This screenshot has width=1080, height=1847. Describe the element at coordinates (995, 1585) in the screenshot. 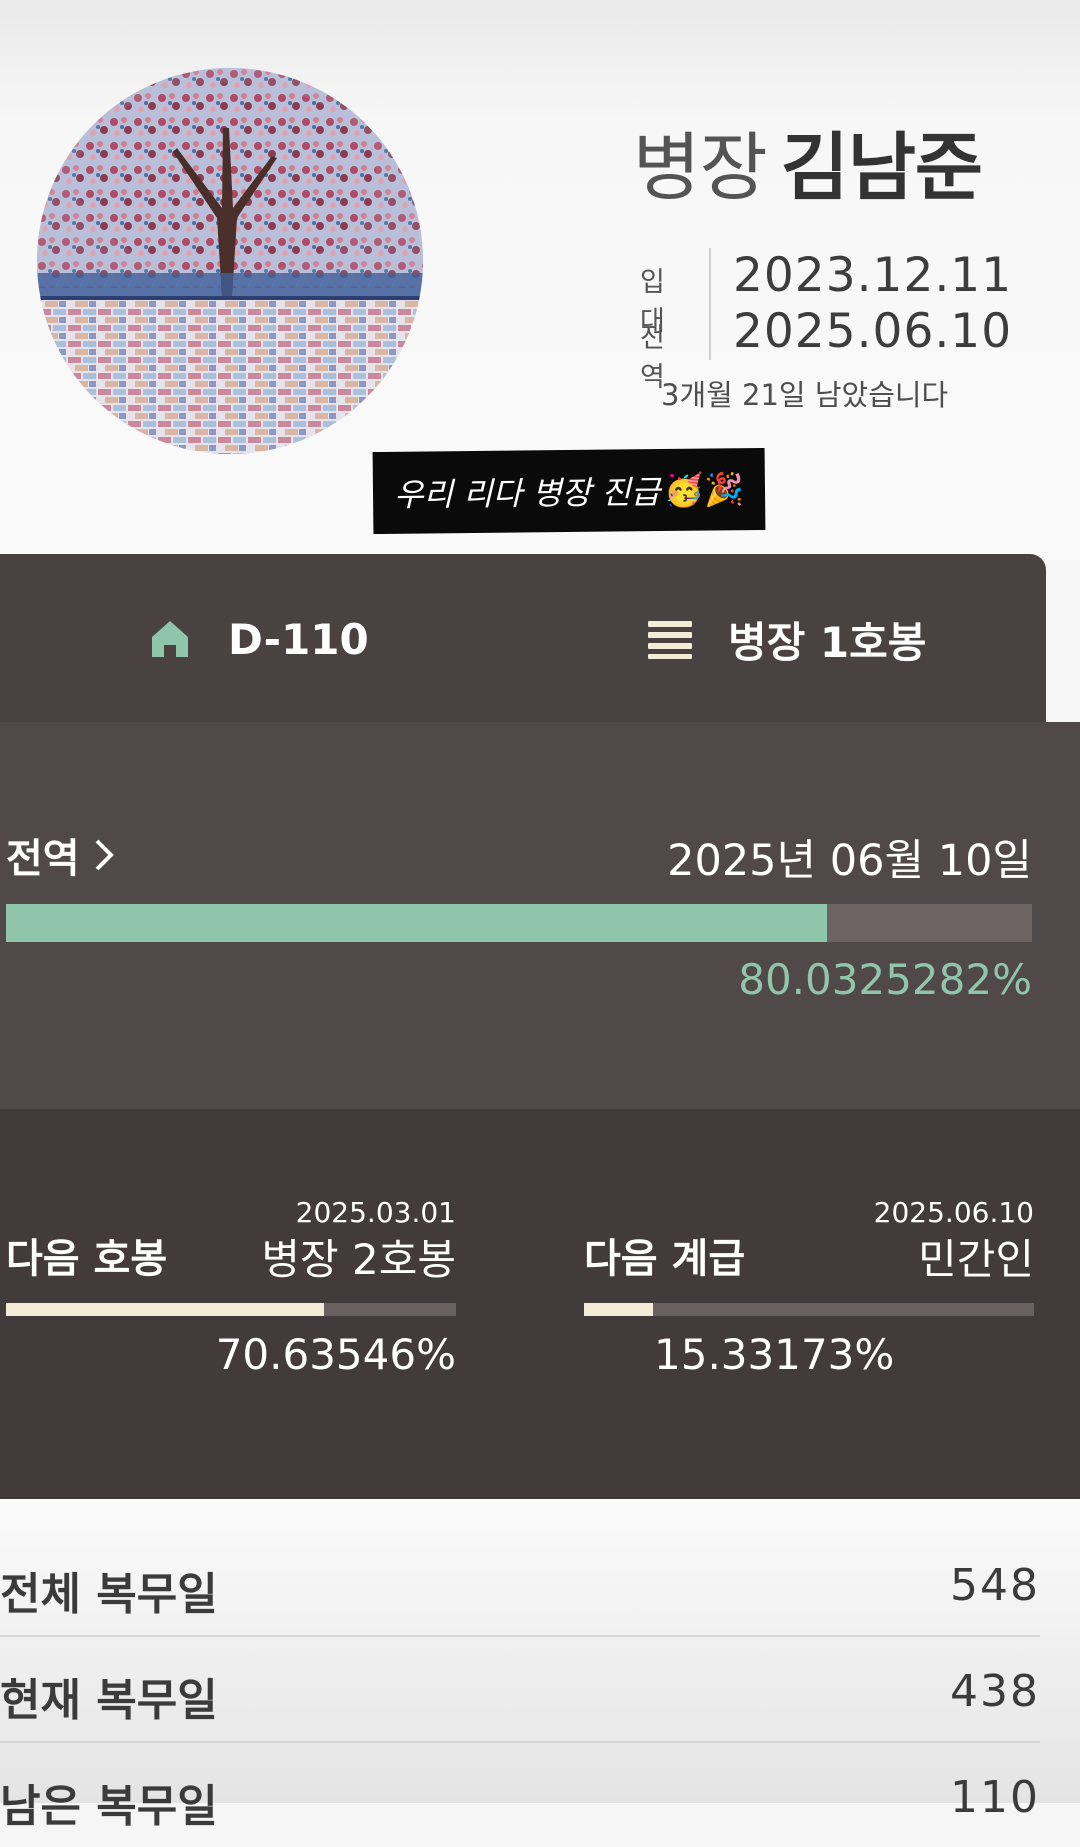

I see `stat-value: 548` at that location.